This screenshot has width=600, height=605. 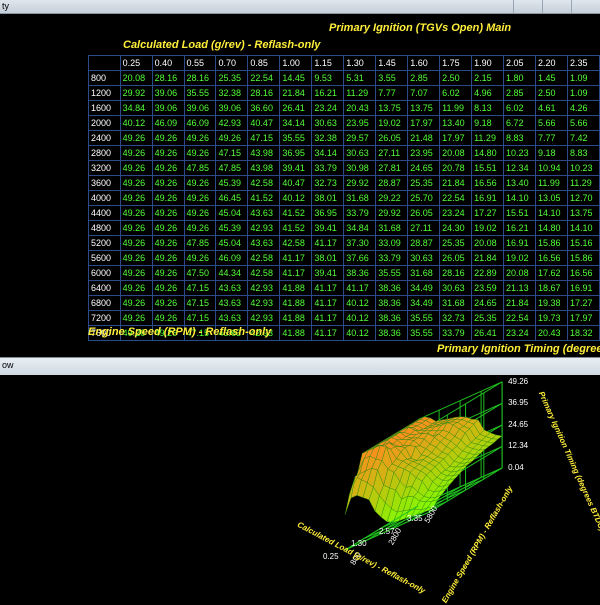 What do you see at coordinates (168, 93) in the screenshot?
I see `table-cell: 39.06` at bounding box center [168, 93].